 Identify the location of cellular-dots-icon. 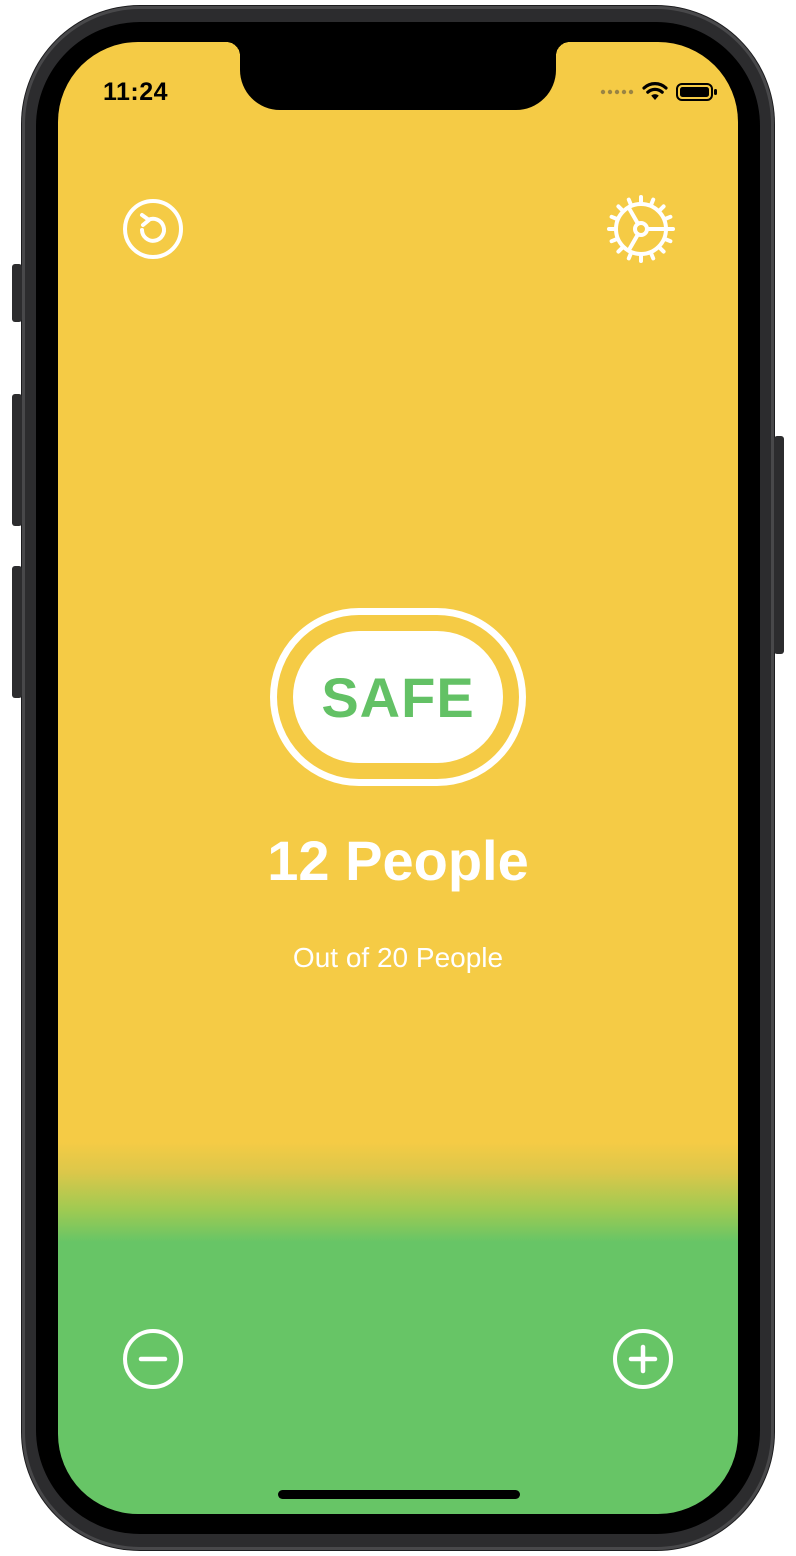
(617, 92).